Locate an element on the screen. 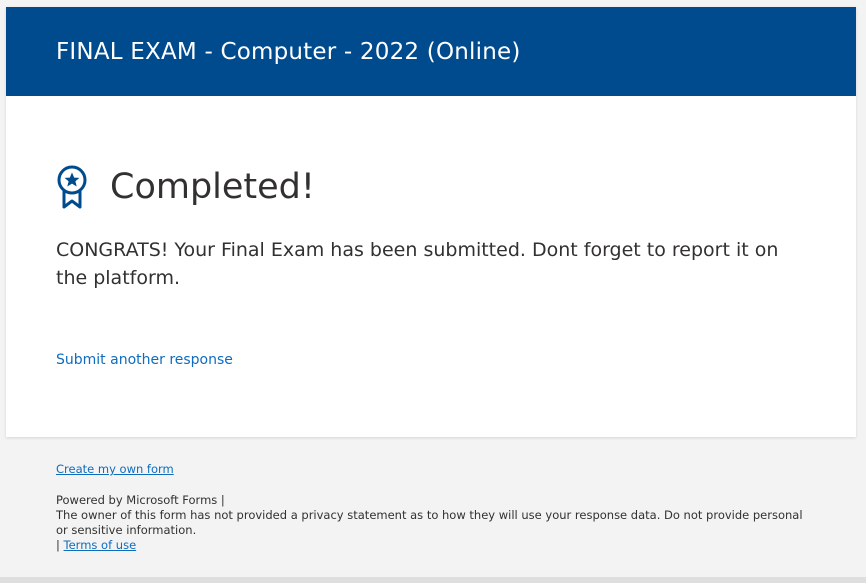 This screenshot has height=583, width=866. terms-of-use-link: Terms of use is located at coordinates (100, 545).